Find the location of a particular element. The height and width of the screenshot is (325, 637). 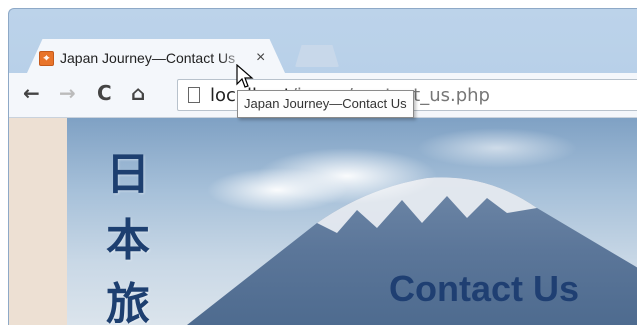

forward-arrow-icon: → is located at coordinates (67, 93).